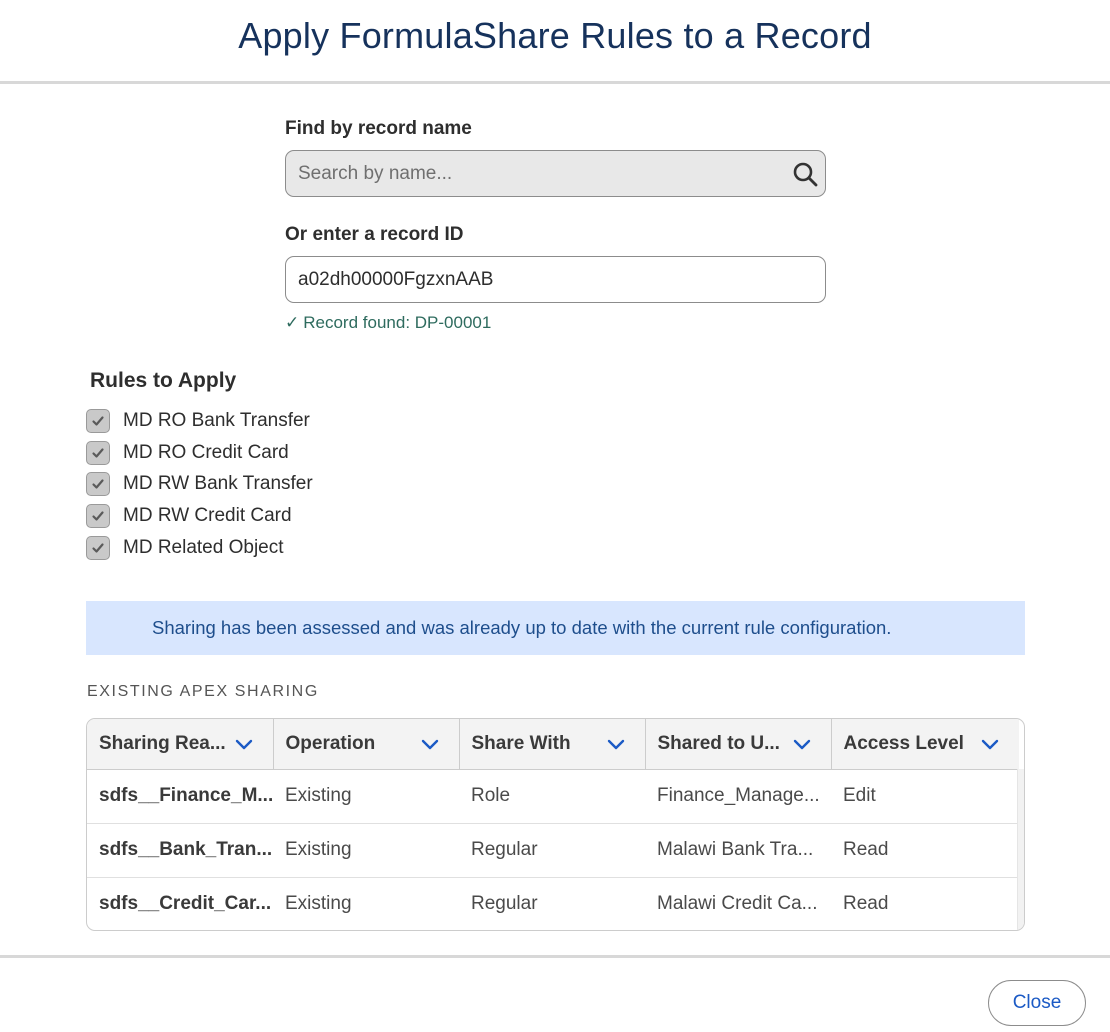 This screenshot has height=1032, width=1110. Describe the element at coordinates (292, 322) in the screenshot. I see `check-icon: ✓` at that location.